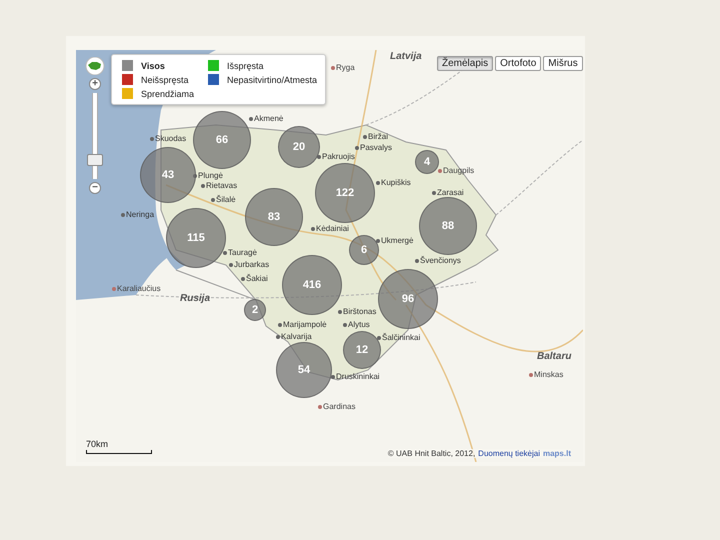 The width and height of the screenshot is (720, 540). What do you see at coordinates (554, 357) in the screenshot?
I see `country-label: Baltaru` at bounding box center [554, 357].